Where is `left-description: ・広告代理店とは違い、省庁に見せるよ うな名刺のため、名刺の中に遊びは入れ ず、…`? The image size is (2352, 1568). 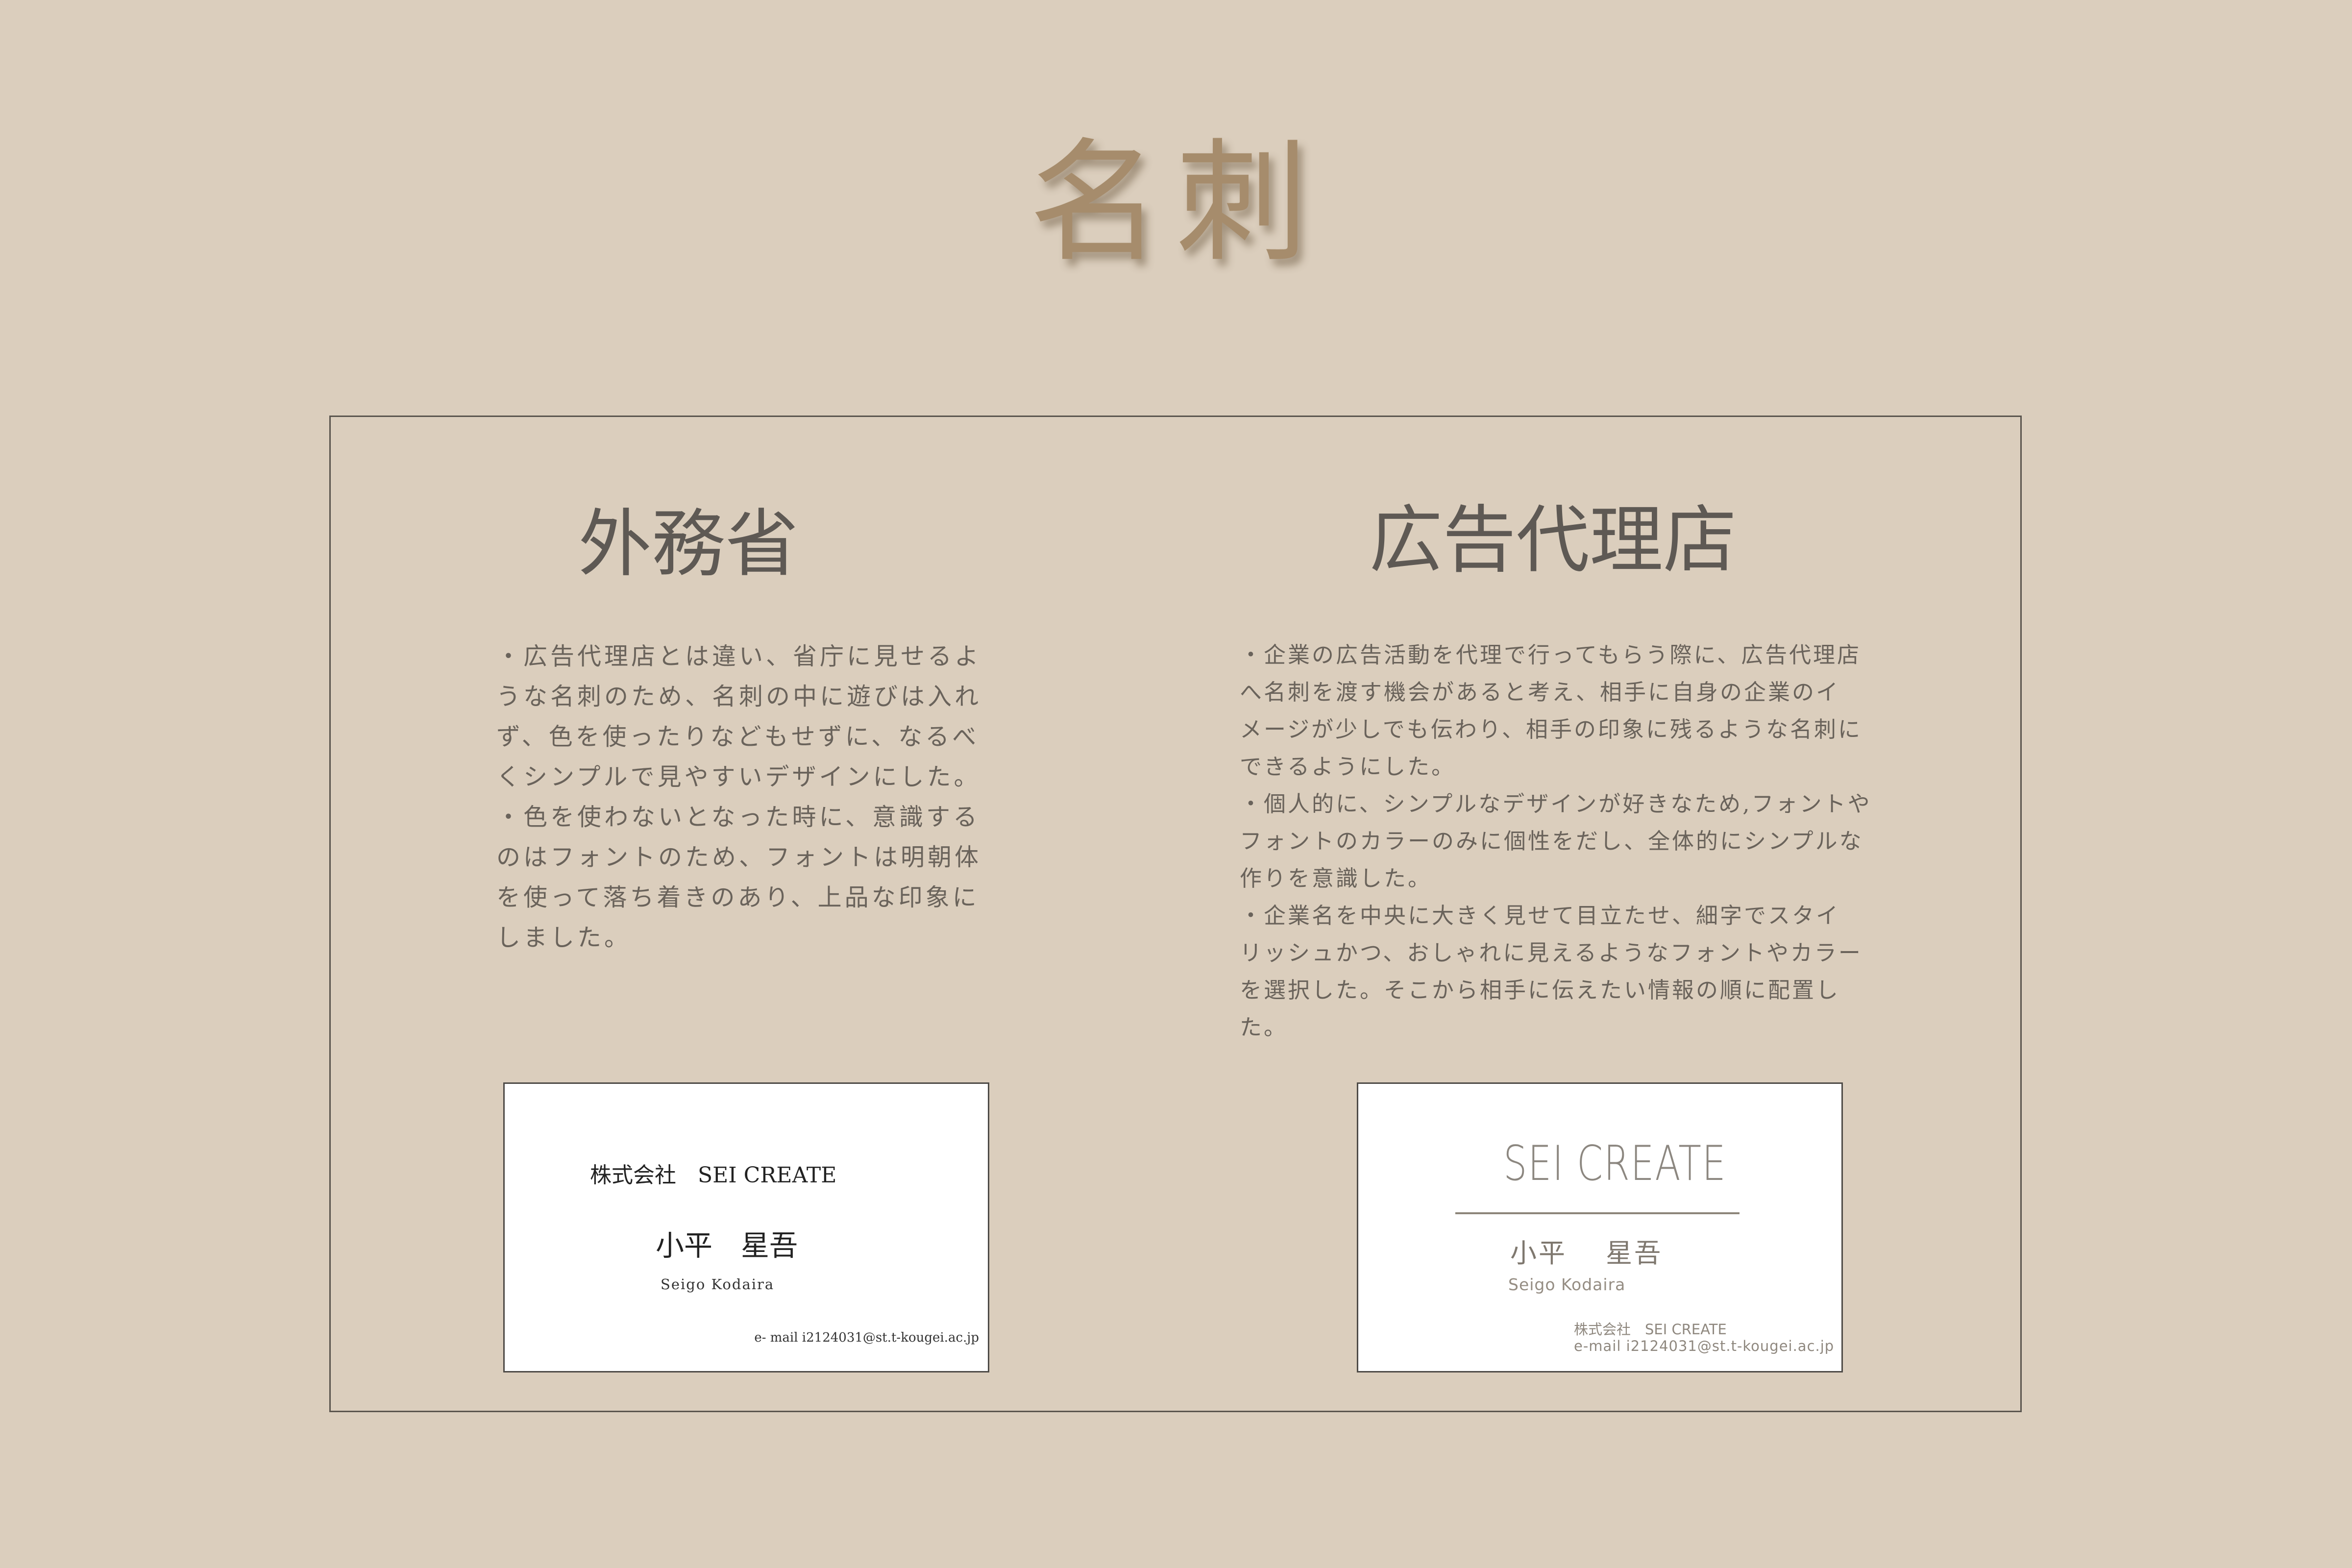 left-description: ・広告代理店とは違い、省庁に見せるよ うな名刺のため、名刺の中に遊びは入れ ず、… is located at coordinates (739, 797).